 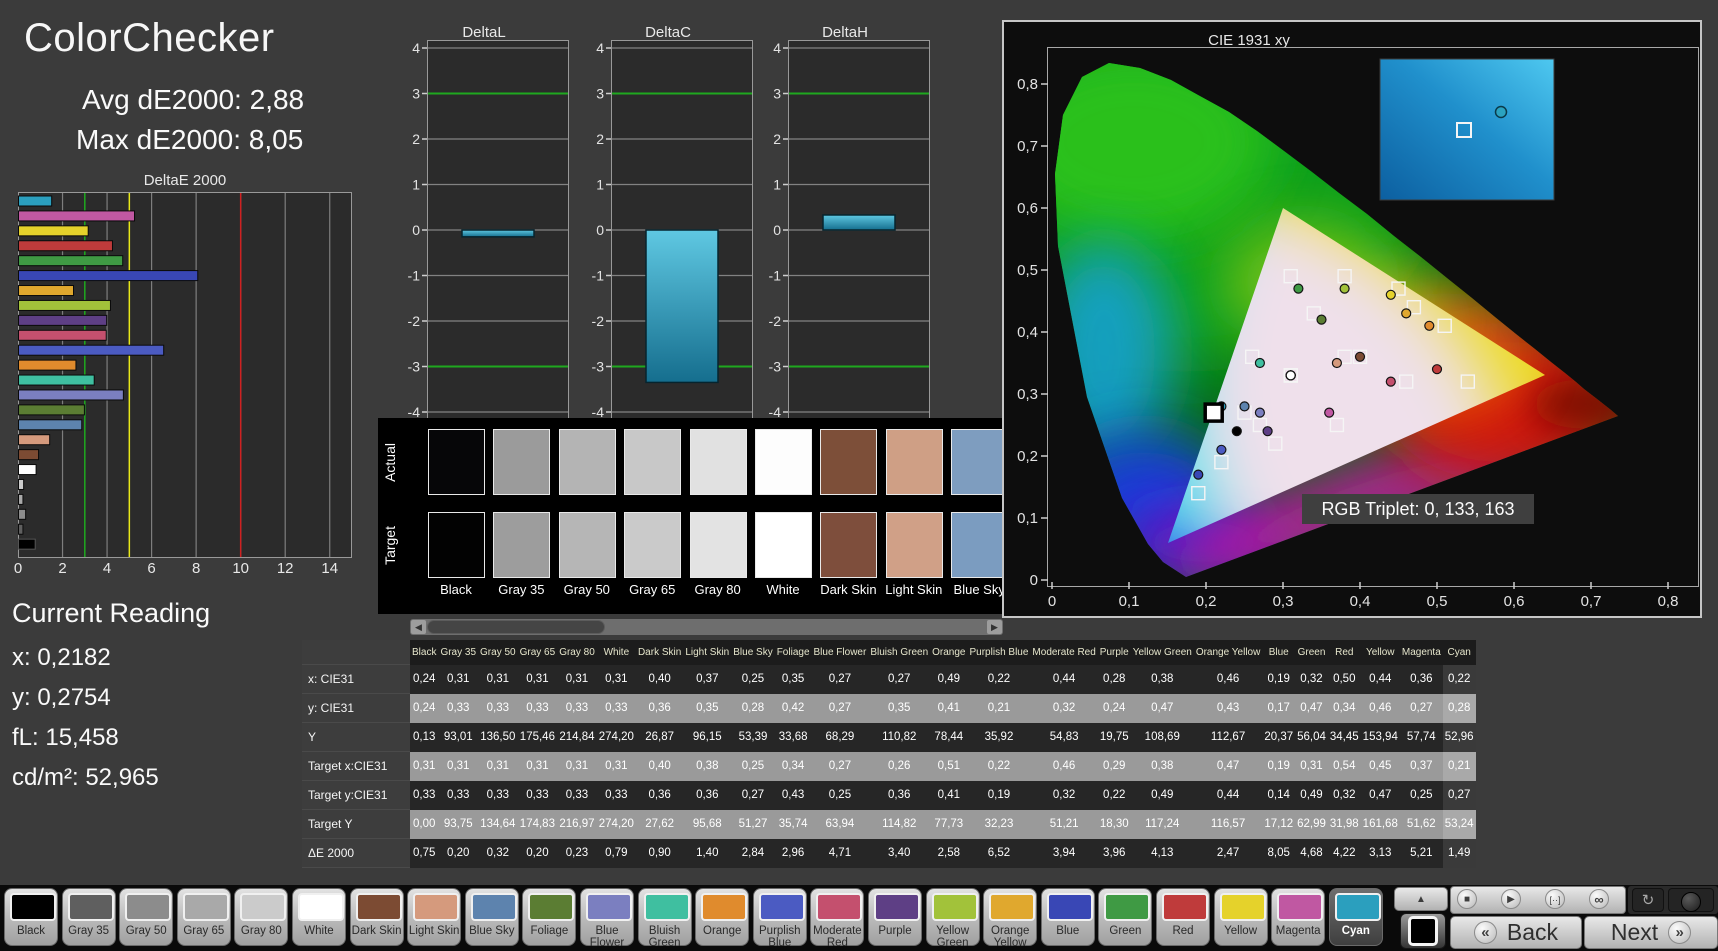 What do you see at coordinates (1467, 899) in the screenshot?
I see `stop-button: ■` at bounding box center [1467, 899].